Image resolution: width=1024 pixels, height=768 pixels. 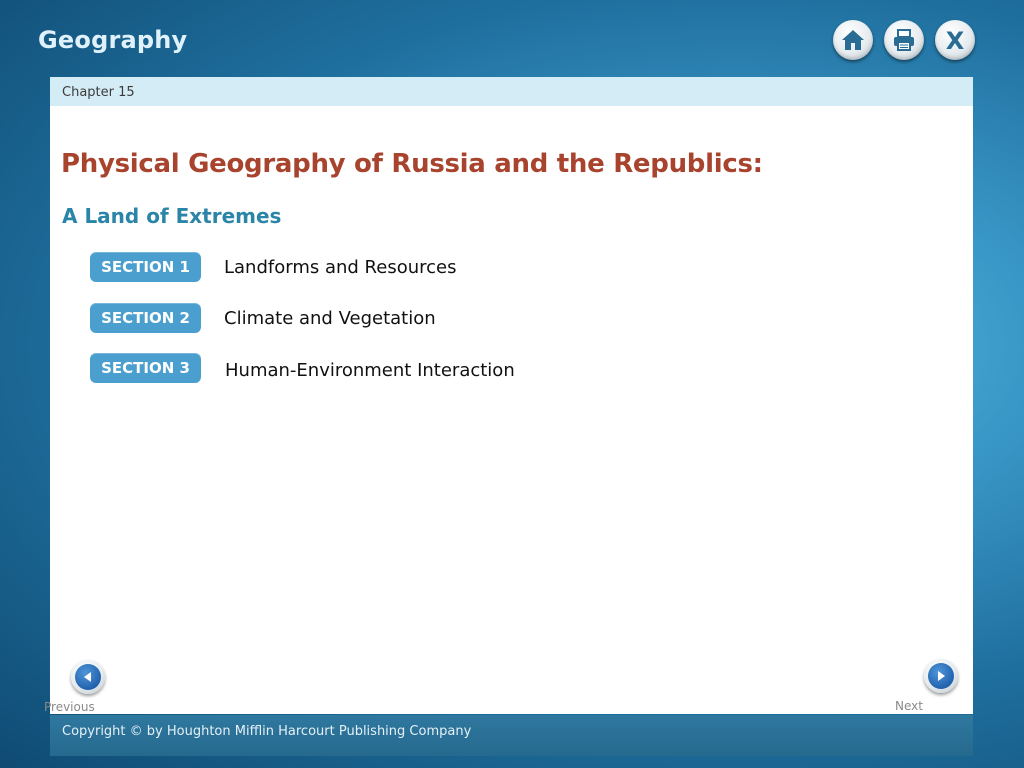 What do you see at coordinates (113, 40) in the screenshot?
I see `app-title: Geography` at bounding box center [113, 40].